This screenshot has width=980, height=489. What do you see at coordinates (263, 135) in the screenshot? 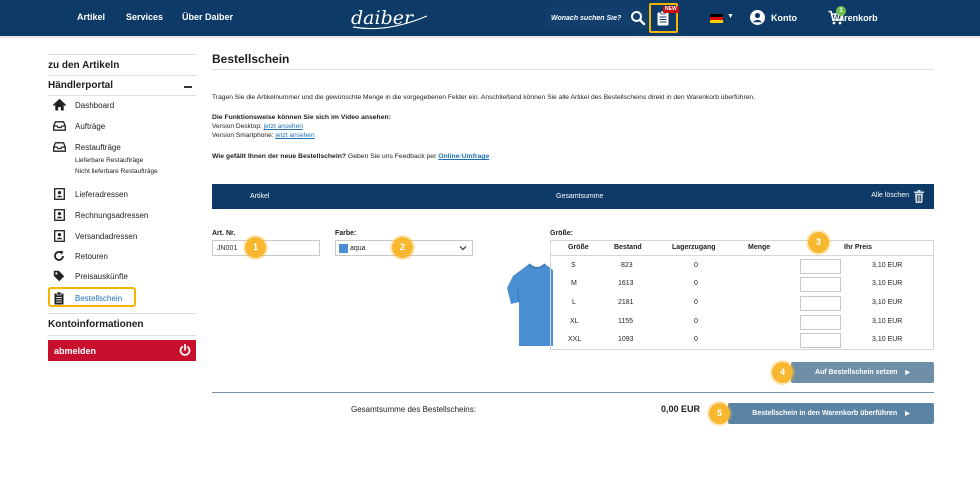
I see `video-phone-line: Version Smartphone: jetzt ansehen` at bounding box center [263, 135].